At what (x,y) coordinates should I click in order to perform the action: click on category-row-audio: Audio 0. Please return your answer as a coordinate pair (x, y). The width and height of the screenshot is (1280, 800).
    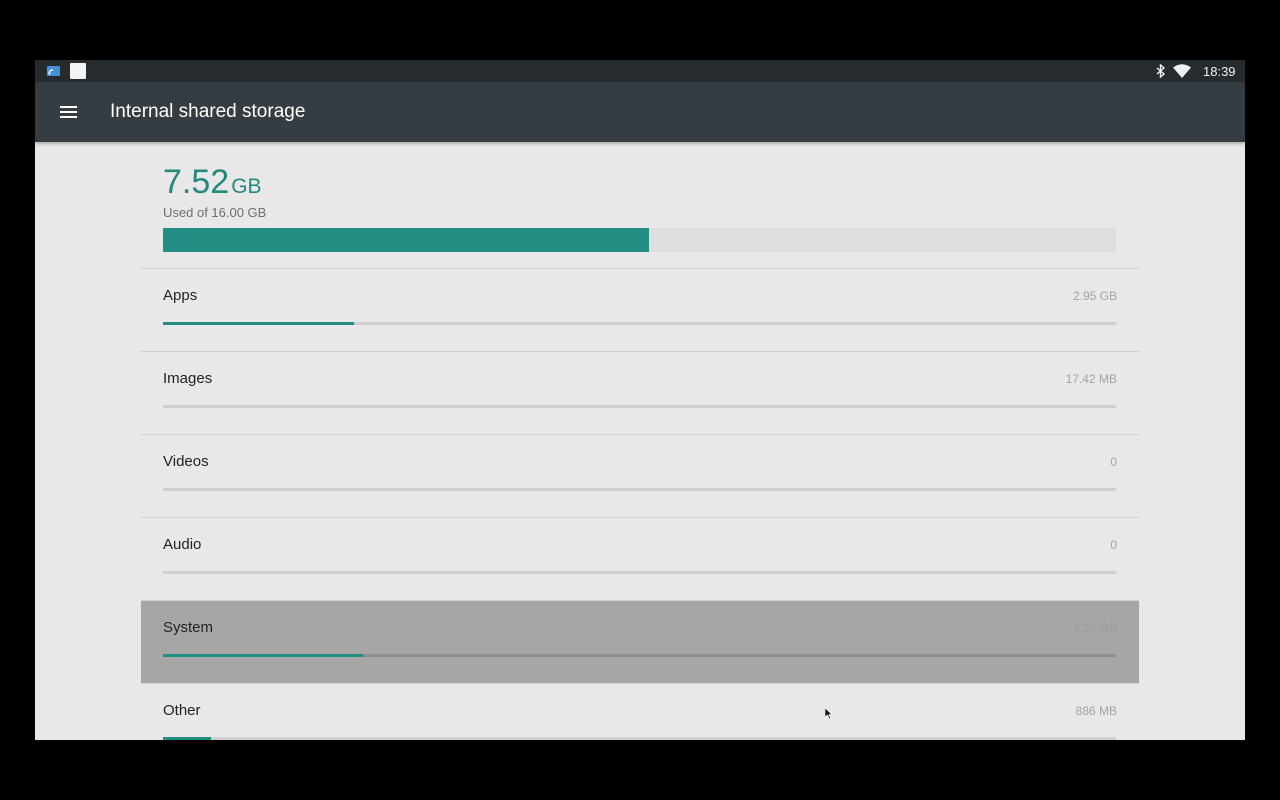
    Looking at the image, I should click on (640, 558).